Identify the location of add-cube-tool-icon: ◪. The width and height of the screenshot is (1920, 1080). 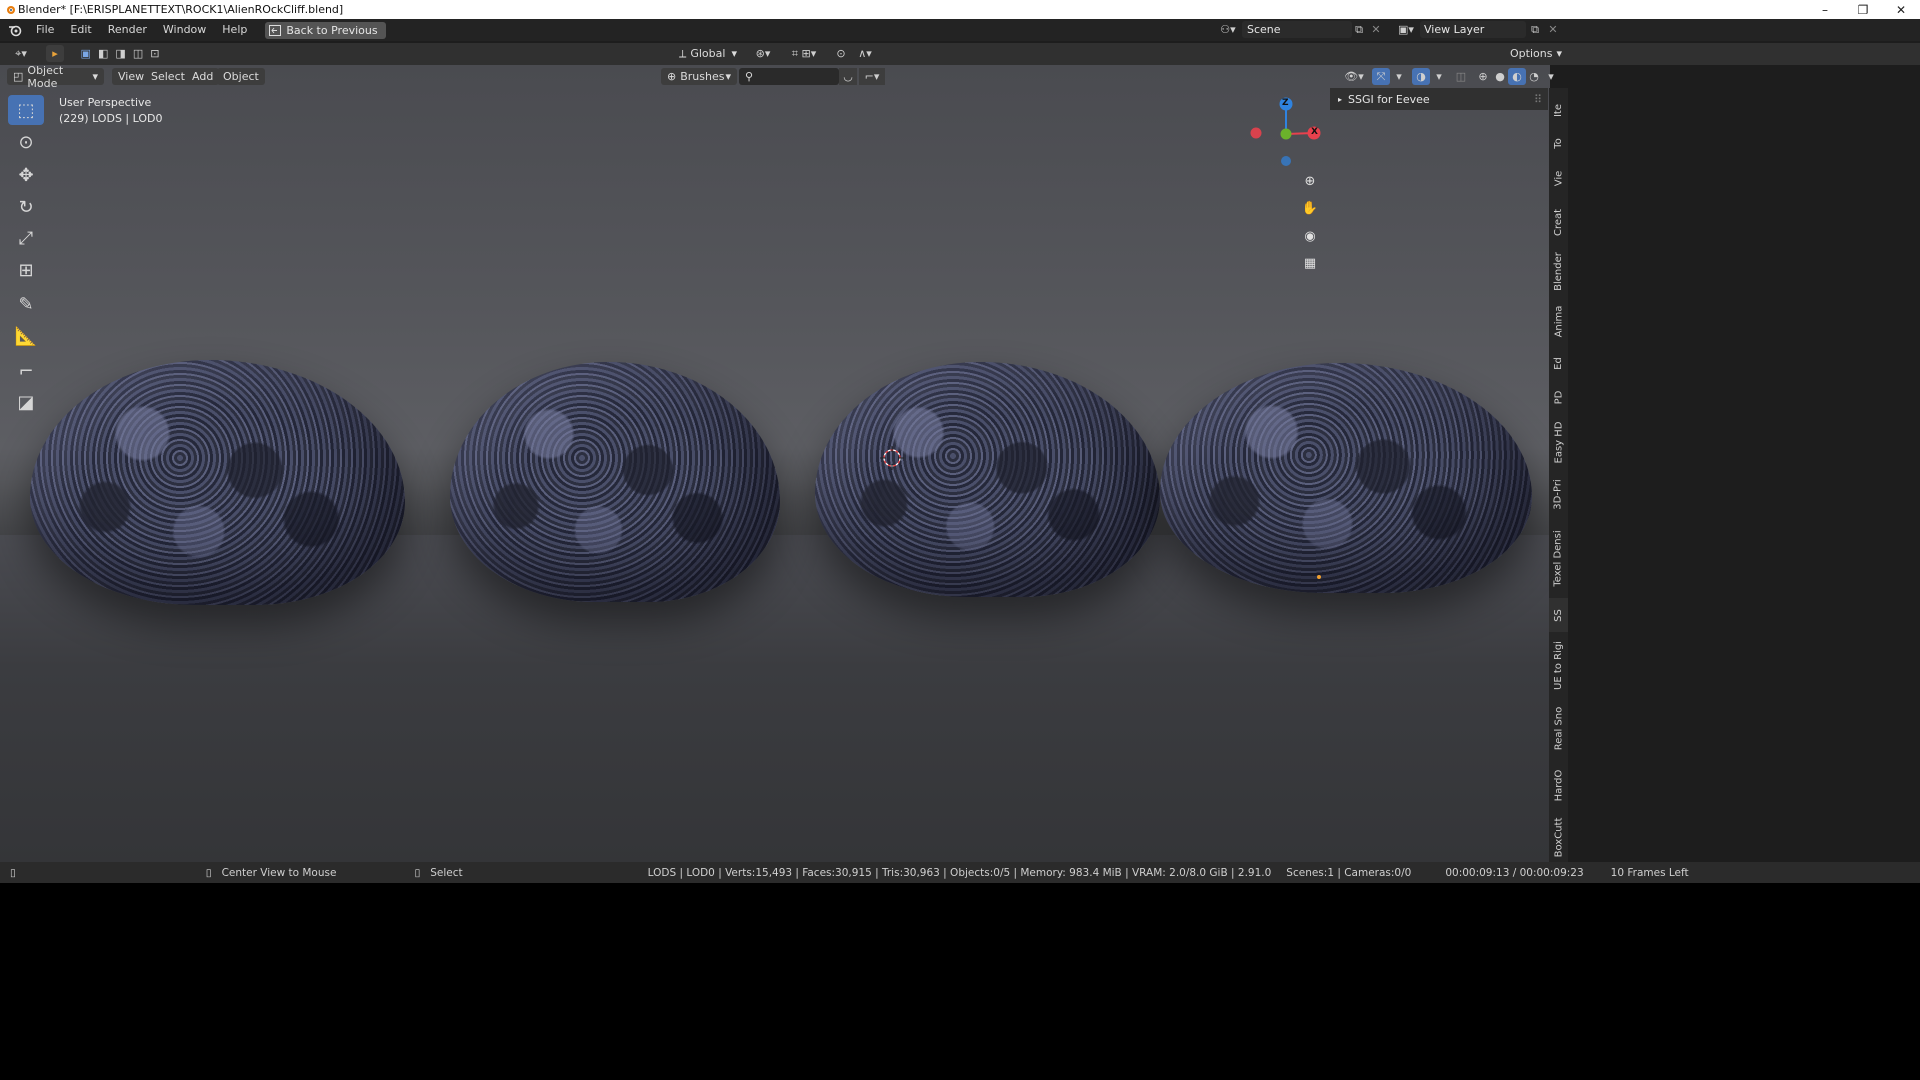
(26, 402).